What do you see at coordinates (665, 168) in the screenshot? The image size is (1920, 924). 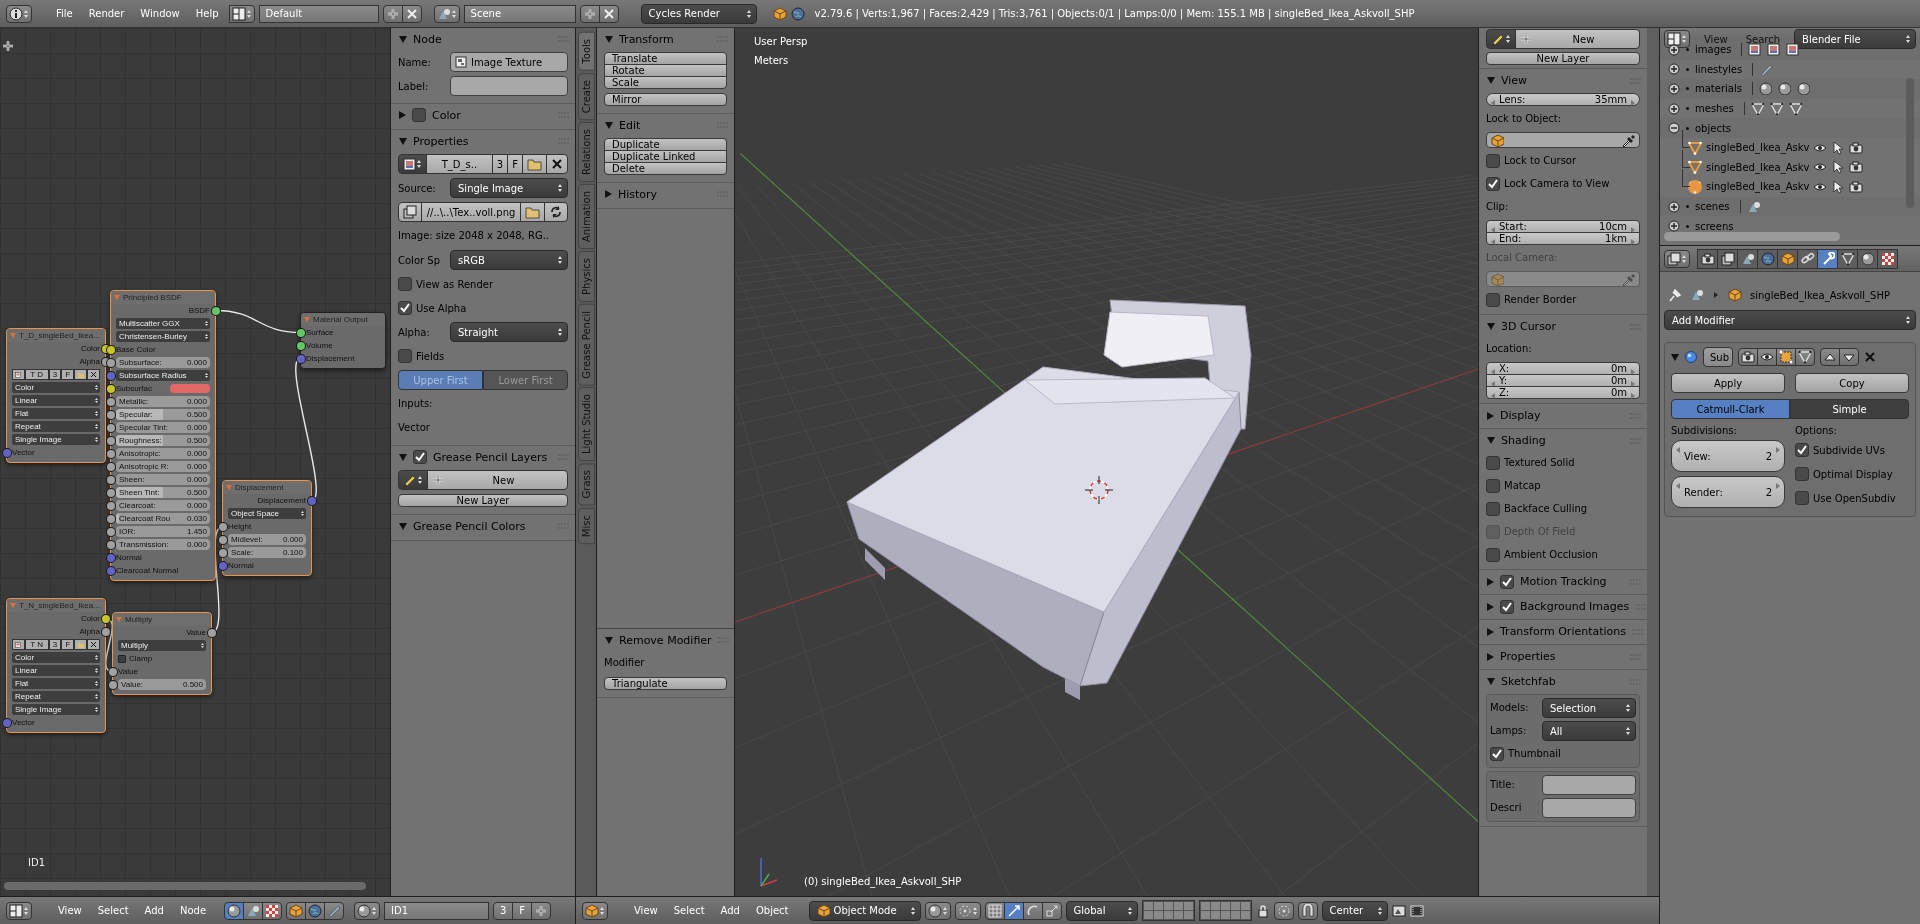 I see `panel-button: Delete` at bounding box center [665, 168].